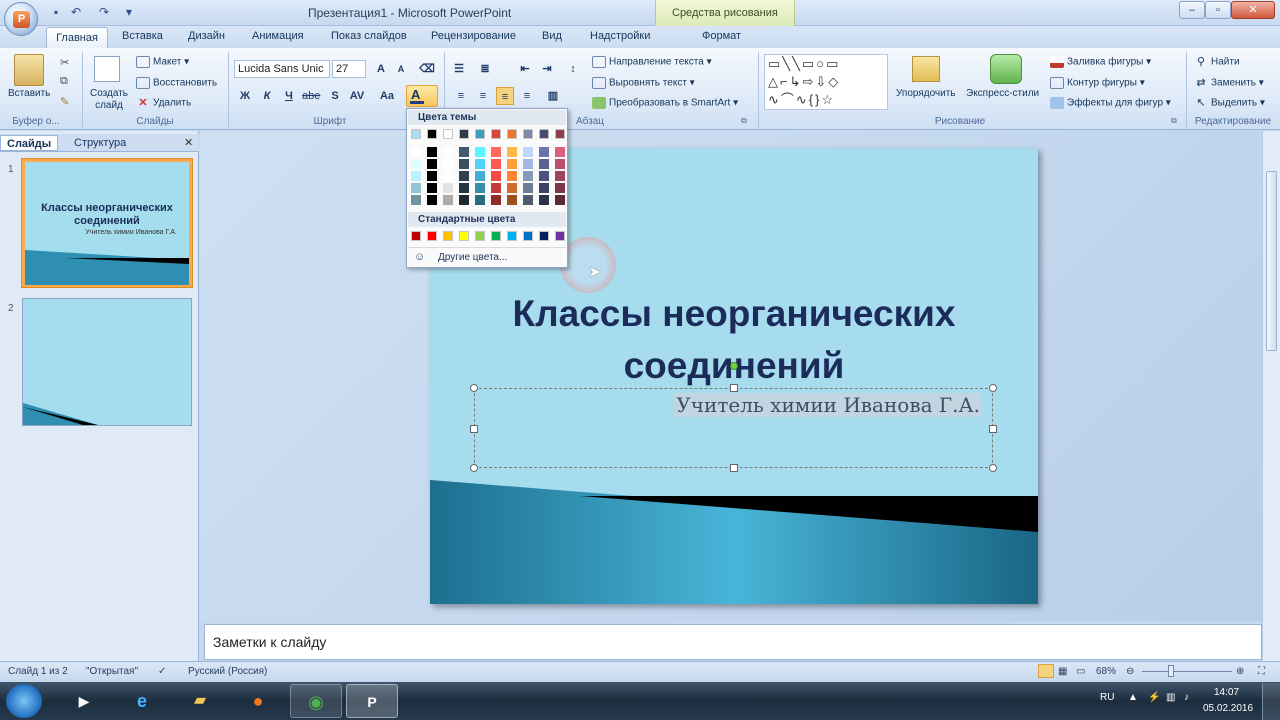 This screenshot has height=720, width=1280. What do you see at coordinates (527, 96) in the screenshot?
I see `justify-icon: ≡` at bounding box center [527, 96].